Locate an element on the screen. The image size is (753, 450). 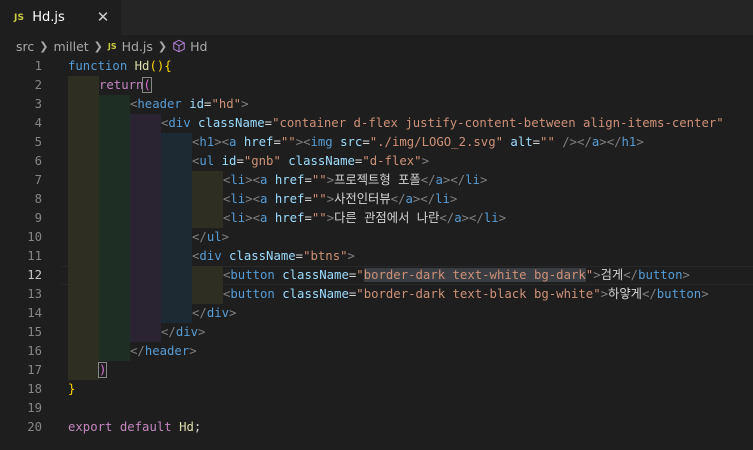
string-literal: " is located at coordinates (360, 294).